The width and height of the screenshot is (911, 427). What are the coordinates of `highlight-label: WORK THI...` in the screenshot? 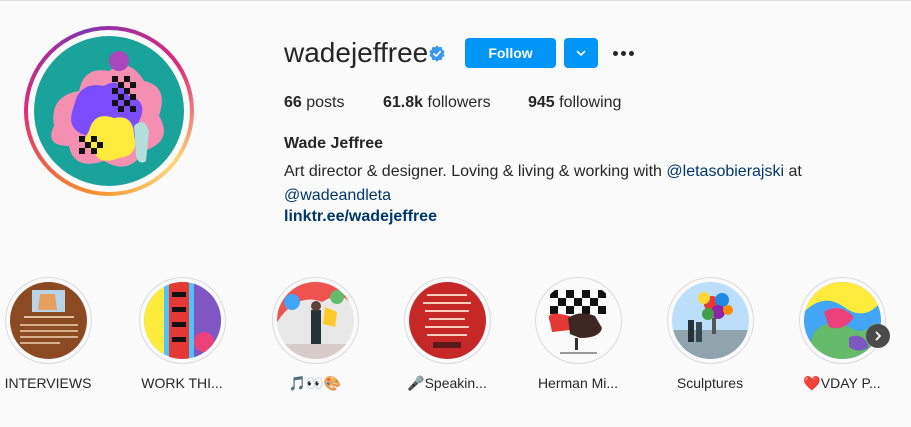 It's located at (182, 383).